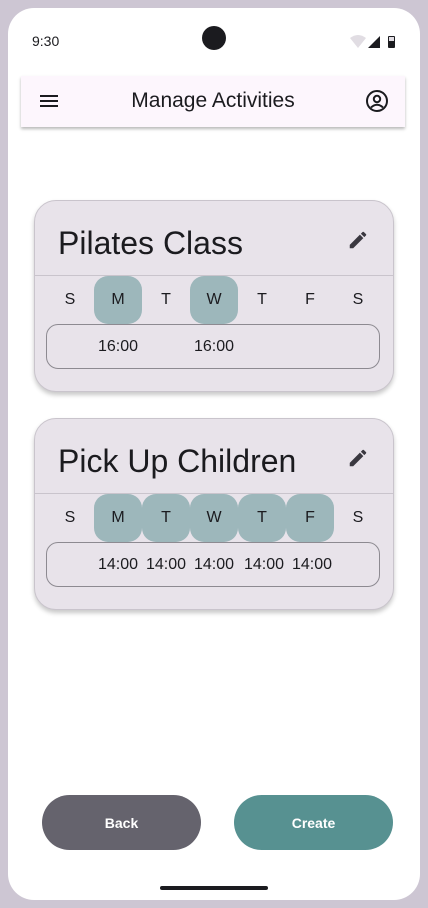 The image size is (428, 908). I want to click on times-row: 16:00 16:00, so click(213, 346).